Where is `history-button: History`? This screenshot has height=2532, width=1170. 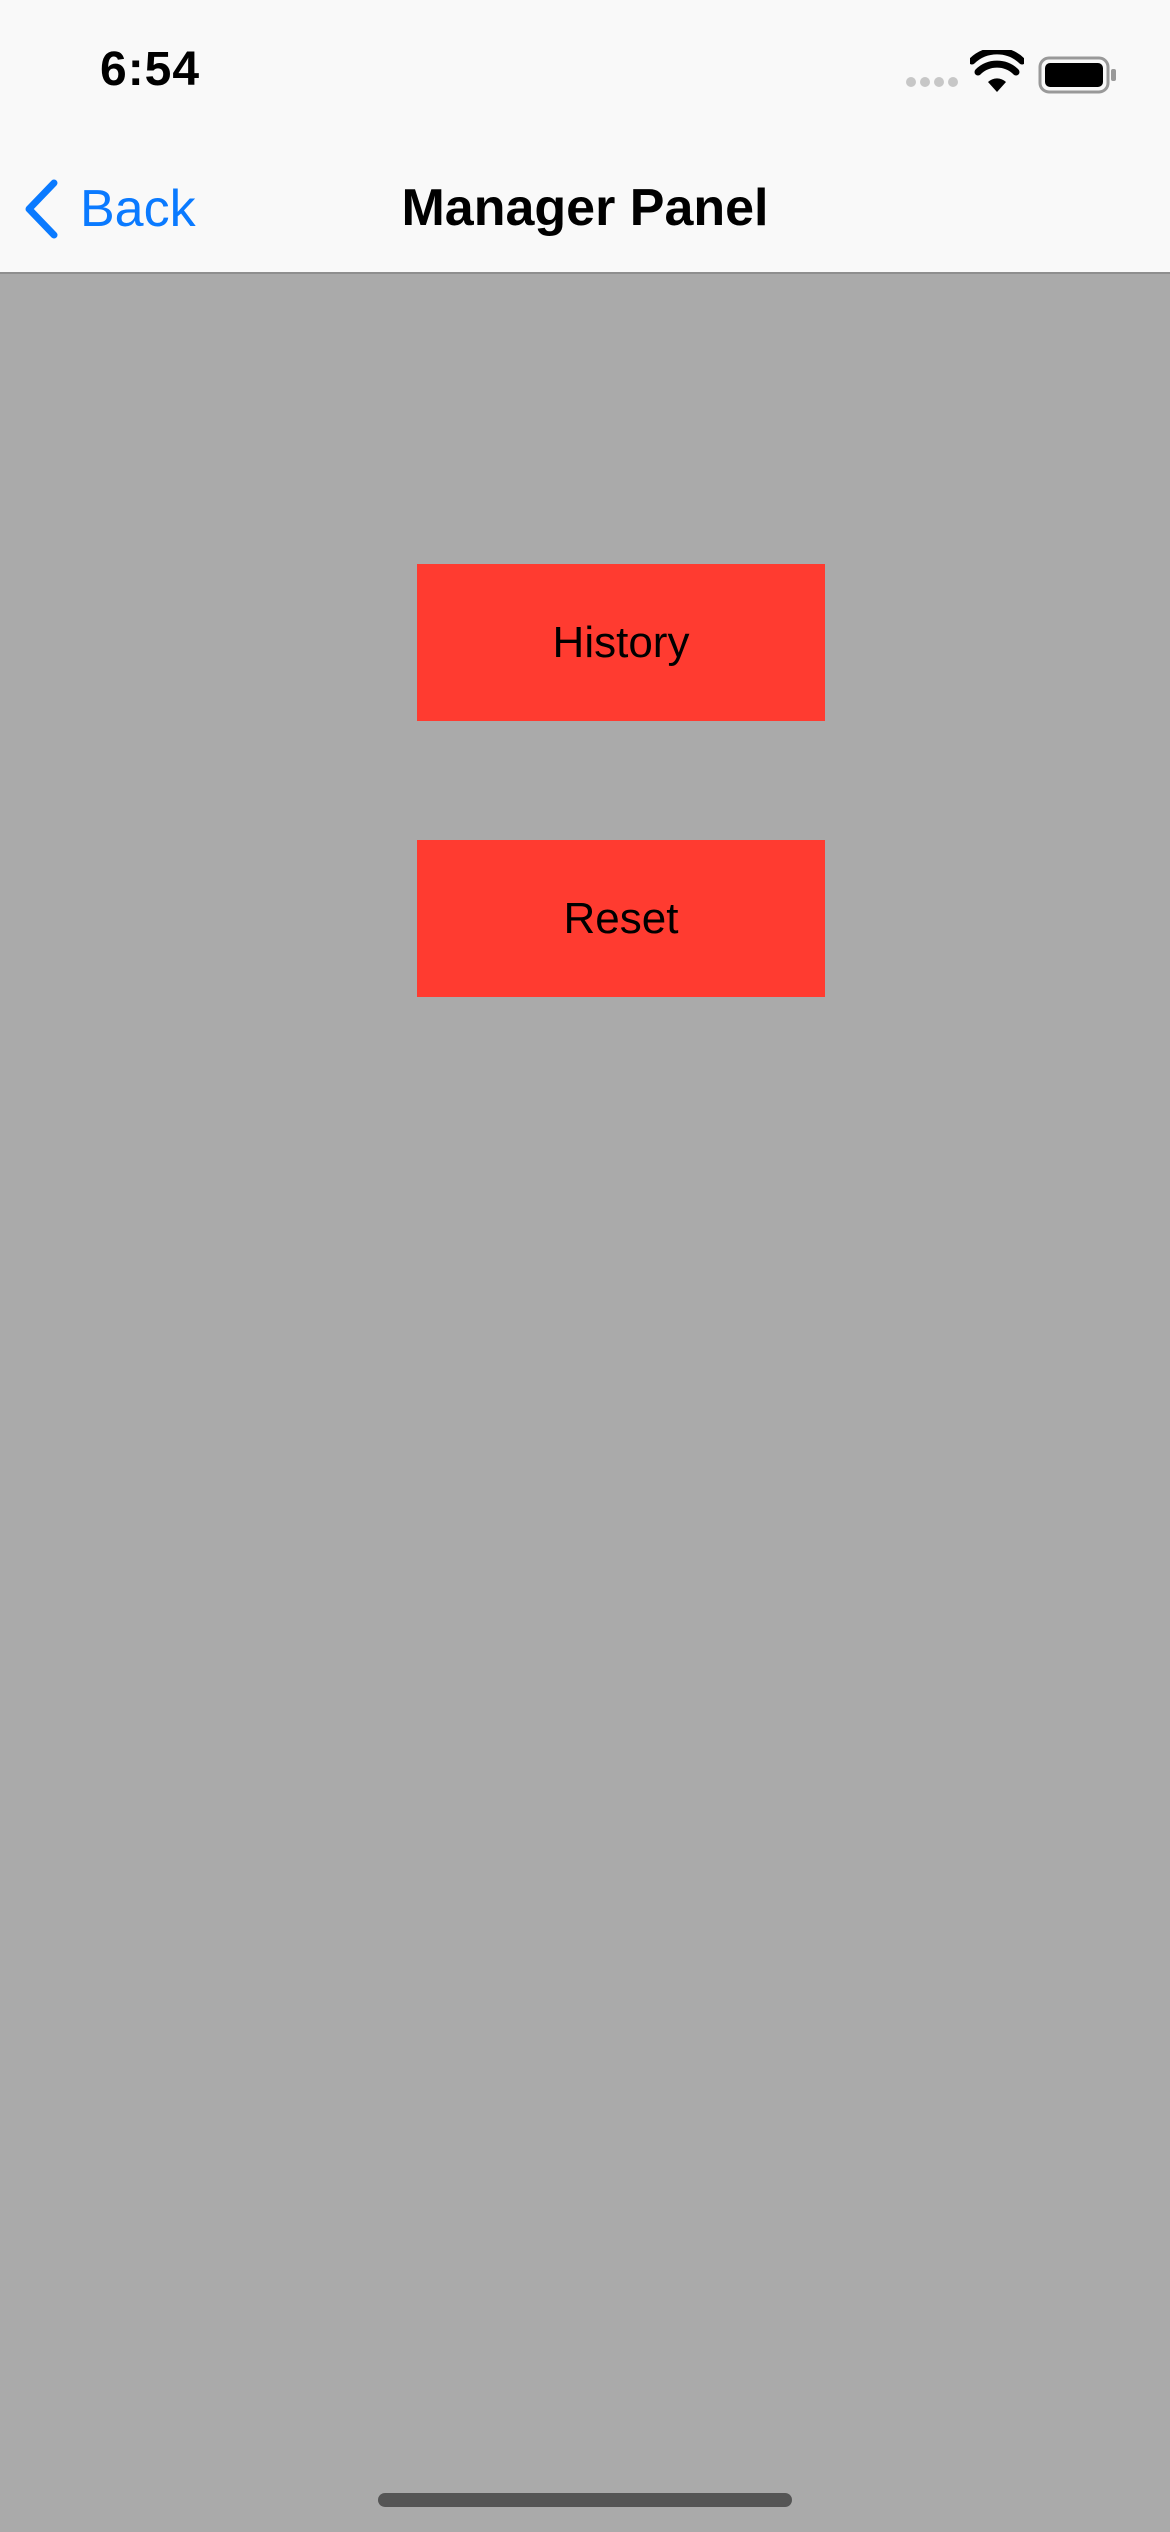
history-button: History is located at coordinates (621, 642).